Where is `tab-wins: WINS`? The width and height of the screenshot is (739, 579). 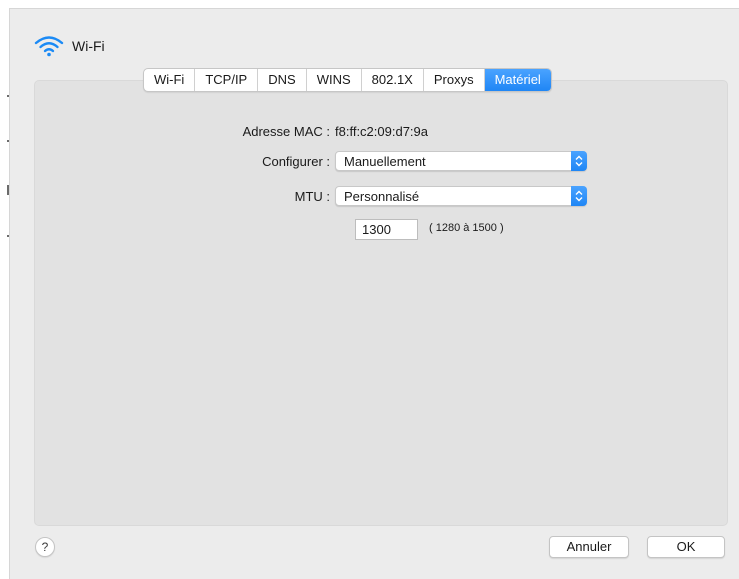
tab-wins: WINS is located at coordinates (334, 80).